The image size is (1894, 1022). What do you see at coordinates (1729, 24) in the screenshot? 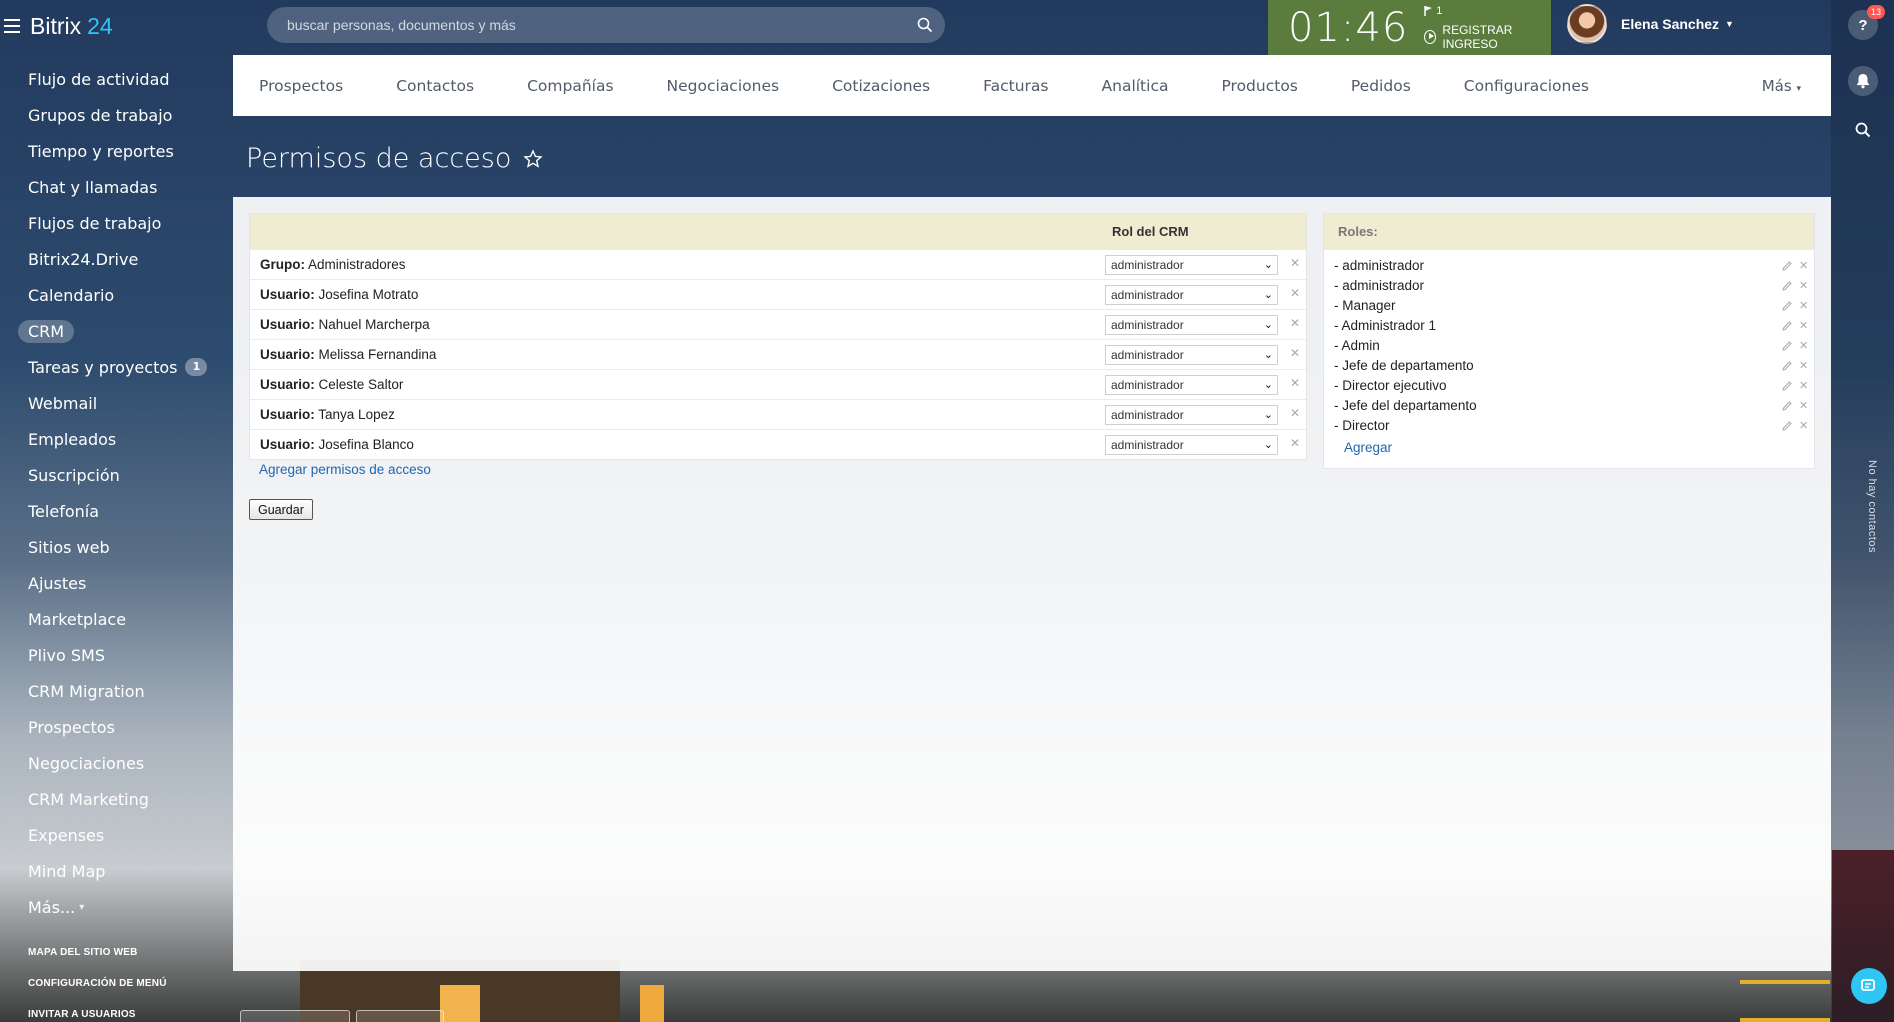
I see `chevron-down-icon: ▼` at bounding box center [1729, 24].